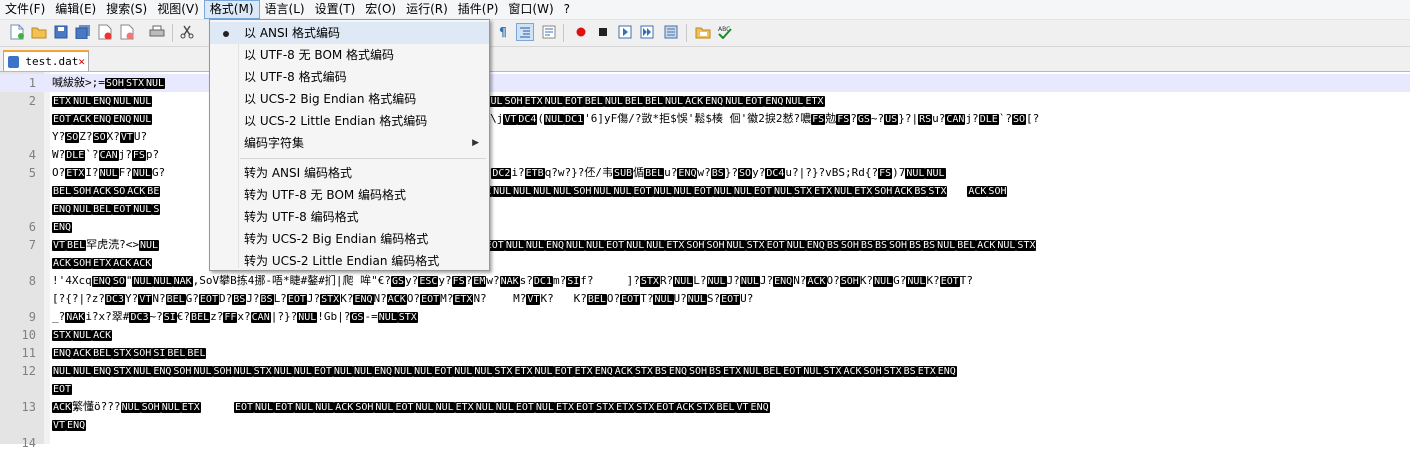  I want to click on close-all-icon, so click(127, 32).